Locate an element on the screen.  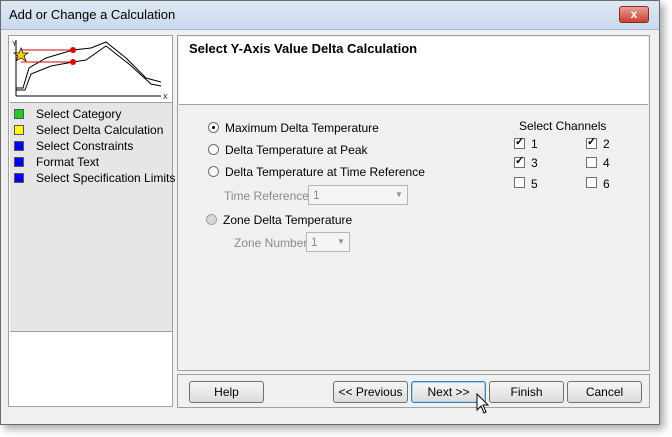
button-bar: Help << Previous Next >> Finish Cancel is located at coordinates (413, 391).